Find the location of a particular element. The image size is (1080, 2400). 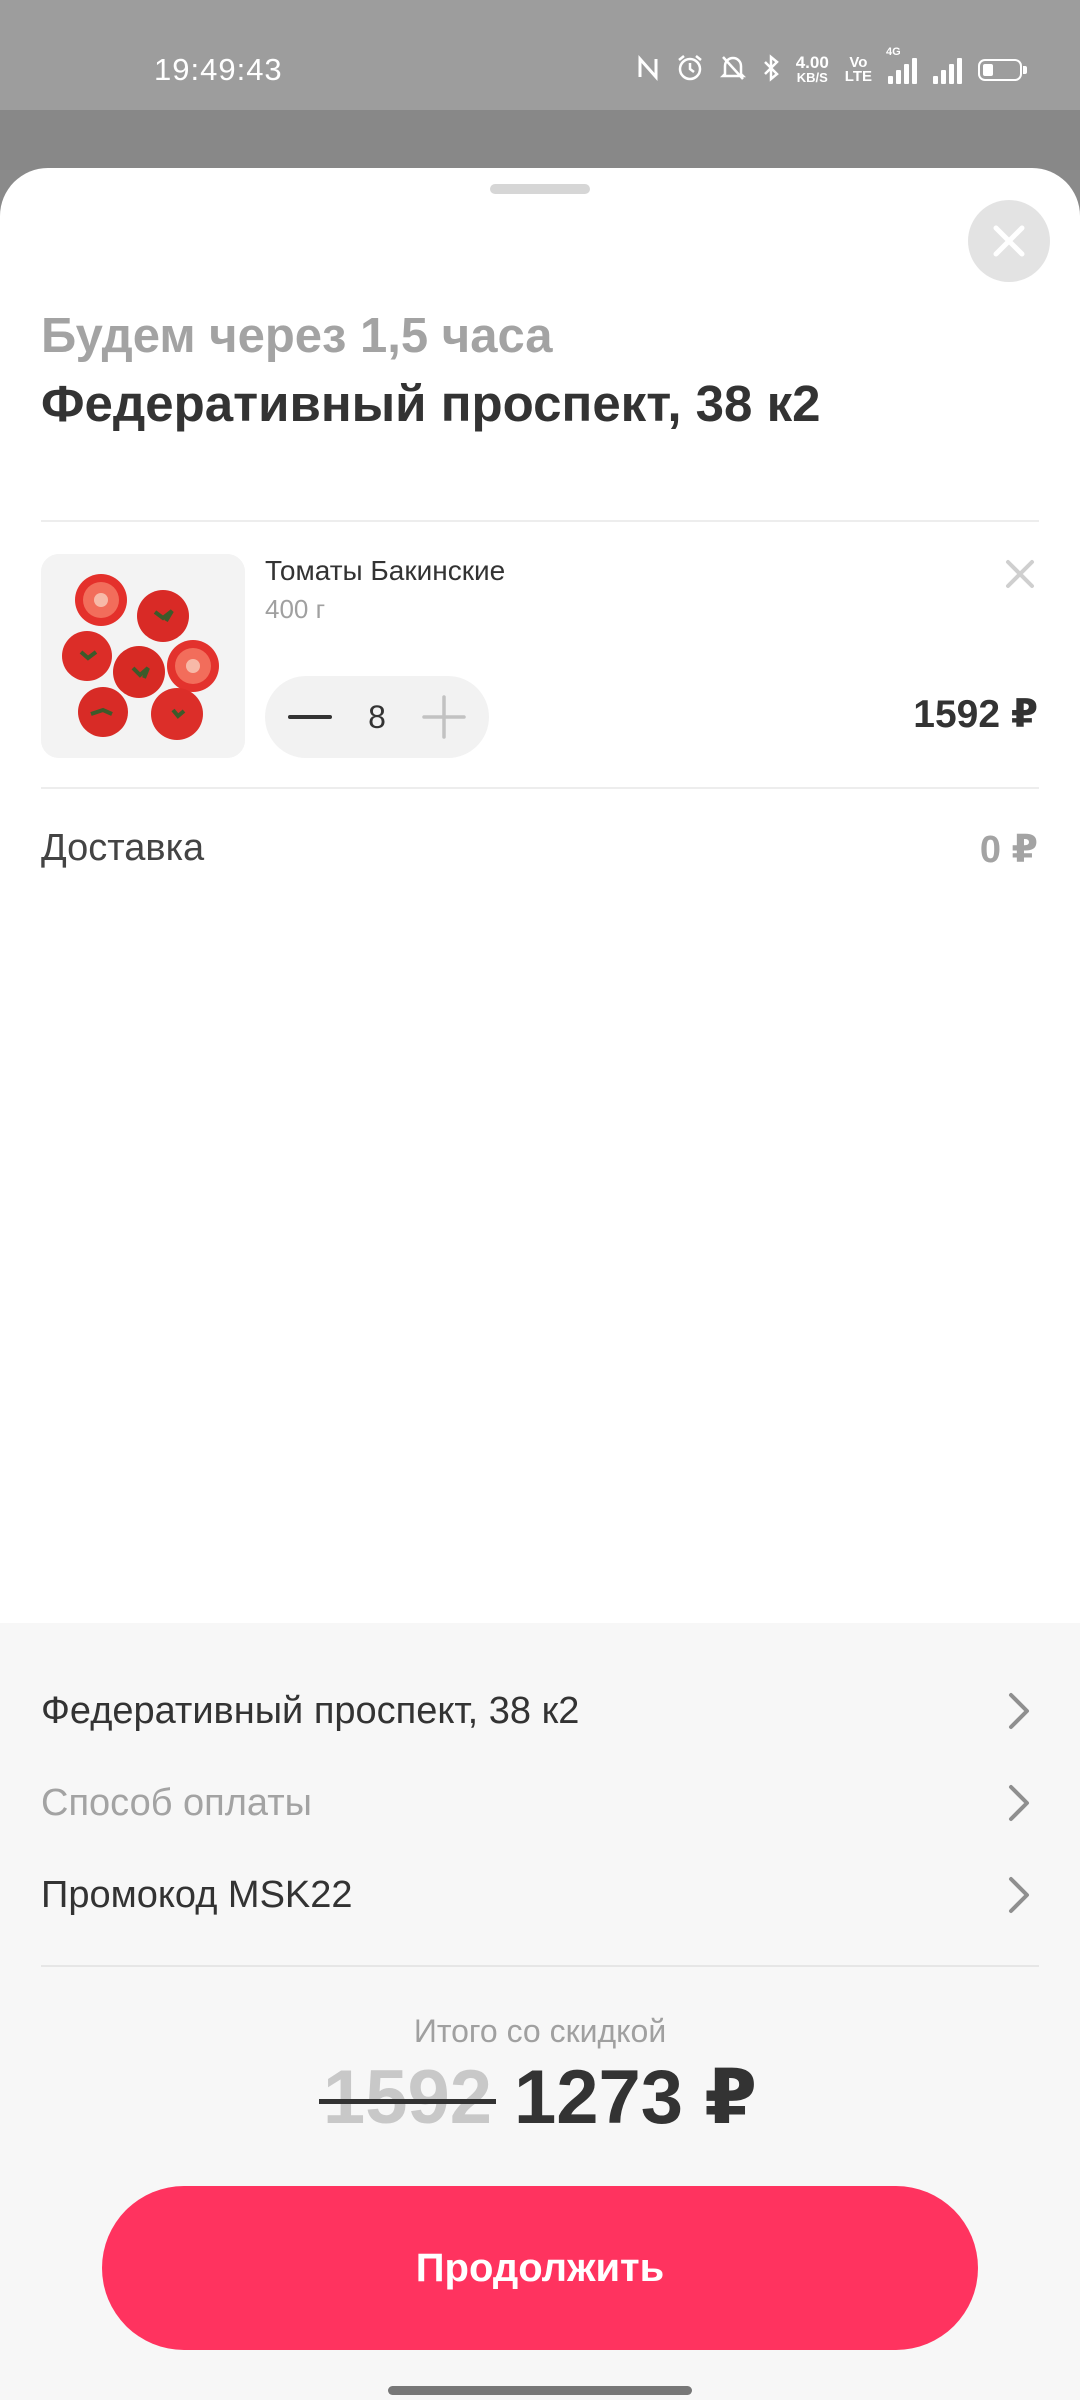

quantity-value: 8 is located at coordinates (377, 716).